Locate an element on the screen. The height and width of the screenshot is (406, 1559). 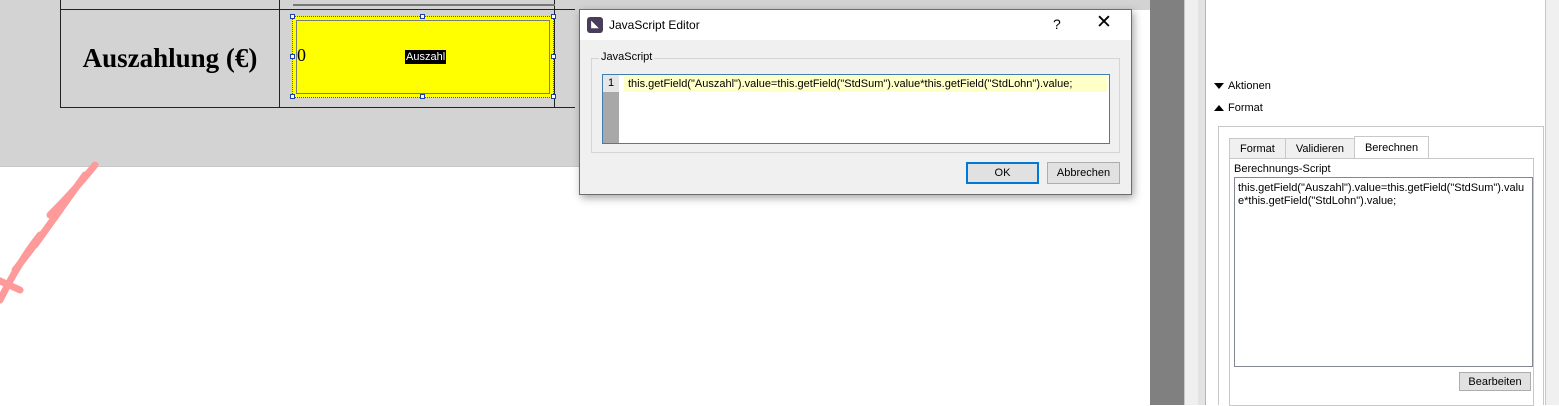
row-label: Auszahlung (€) is located at coordinates (170, 58).